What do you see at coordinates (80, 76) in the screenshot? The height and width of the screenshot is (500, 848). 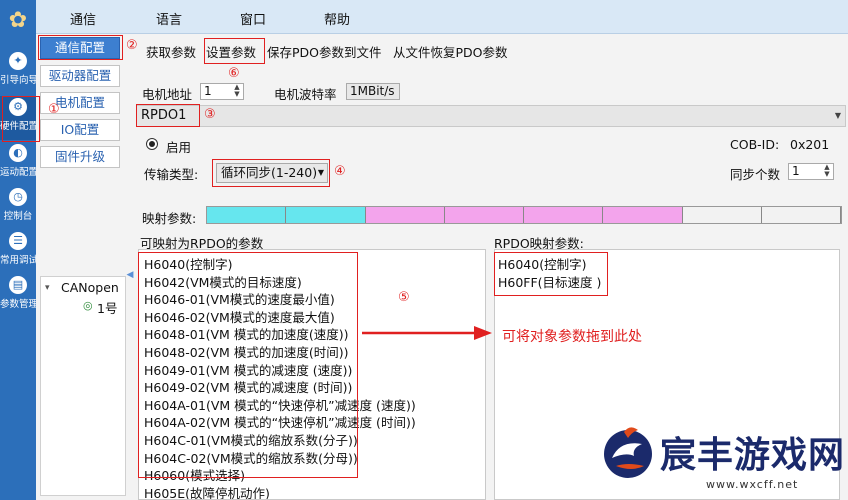 I see `subnav-drive-config: 驱动器配置` at bounding box center [80, 76].